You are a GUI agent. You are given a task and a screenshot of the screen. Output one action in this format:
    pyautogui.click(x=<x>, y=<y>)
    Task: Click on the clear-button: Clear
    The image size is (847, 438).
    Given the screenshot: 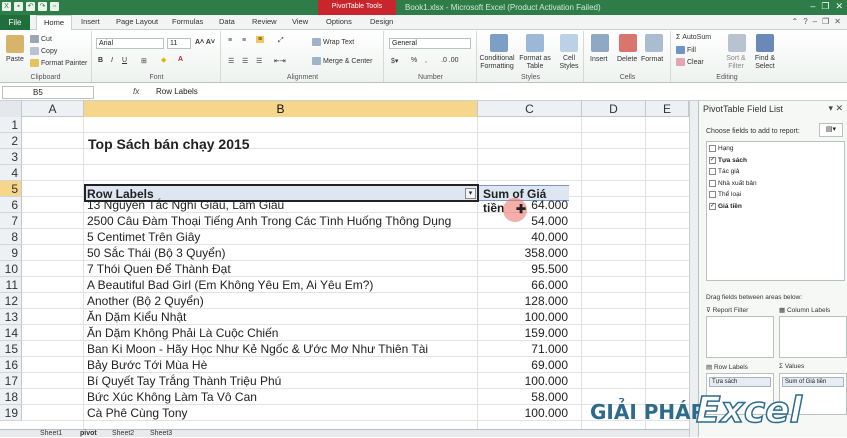 What is the action you would take?
    pyautogui.click(x=690, y=62)
    